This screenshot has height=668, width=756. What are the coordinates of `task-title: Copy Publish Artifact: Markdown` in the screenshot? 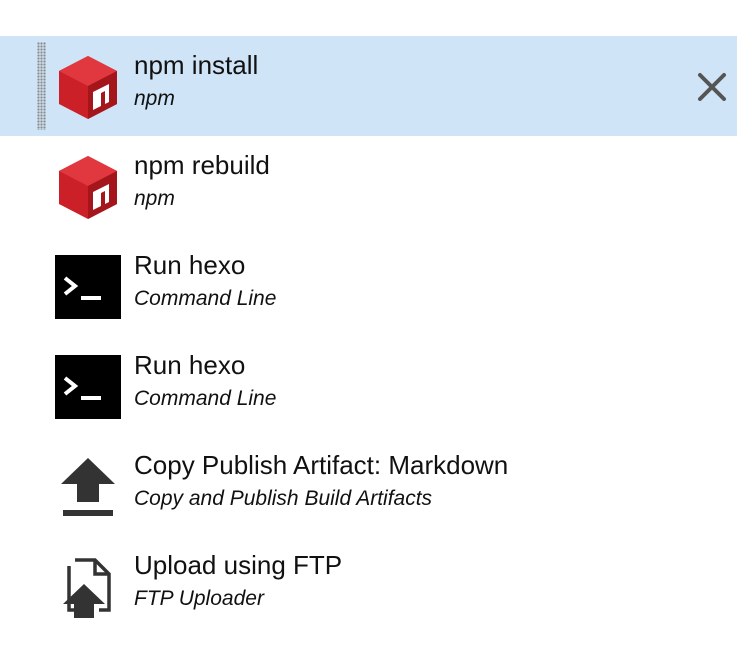 It's located at (321, 465).